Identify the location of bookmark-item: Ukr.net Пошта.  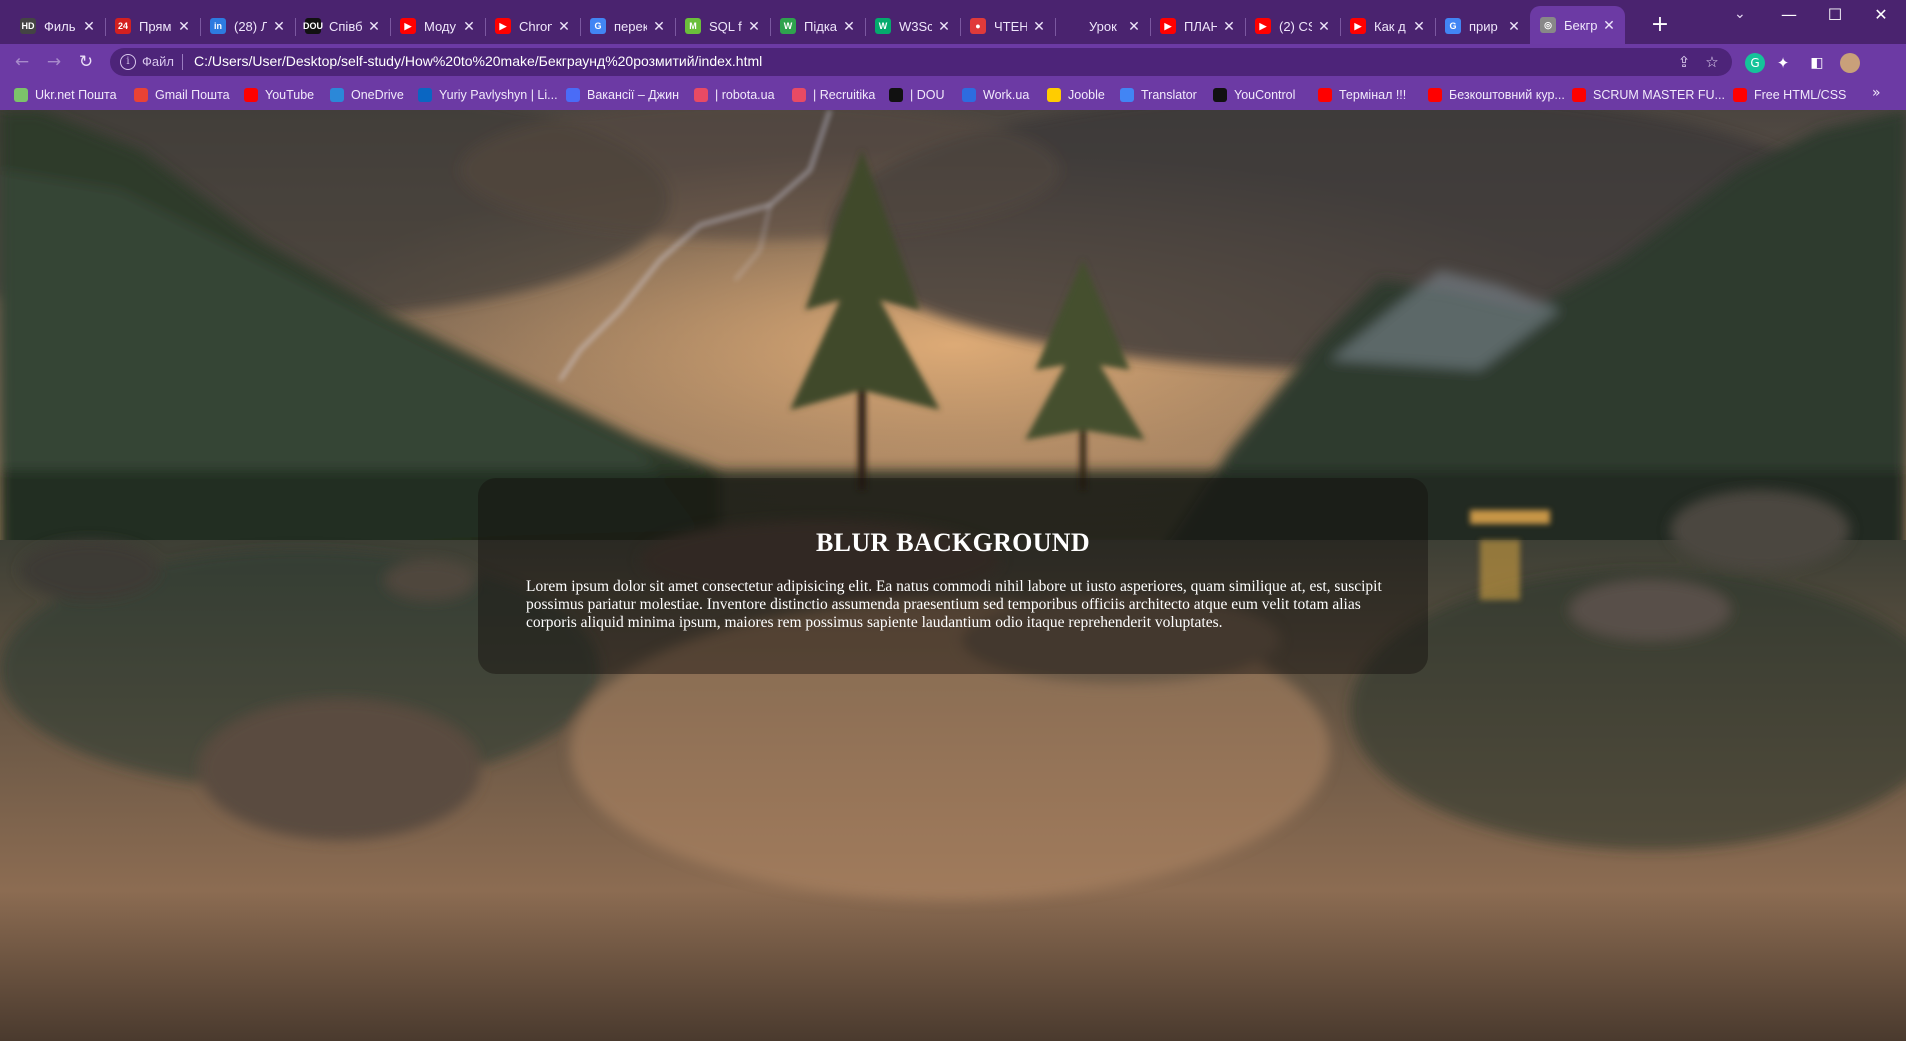
(65, 95).